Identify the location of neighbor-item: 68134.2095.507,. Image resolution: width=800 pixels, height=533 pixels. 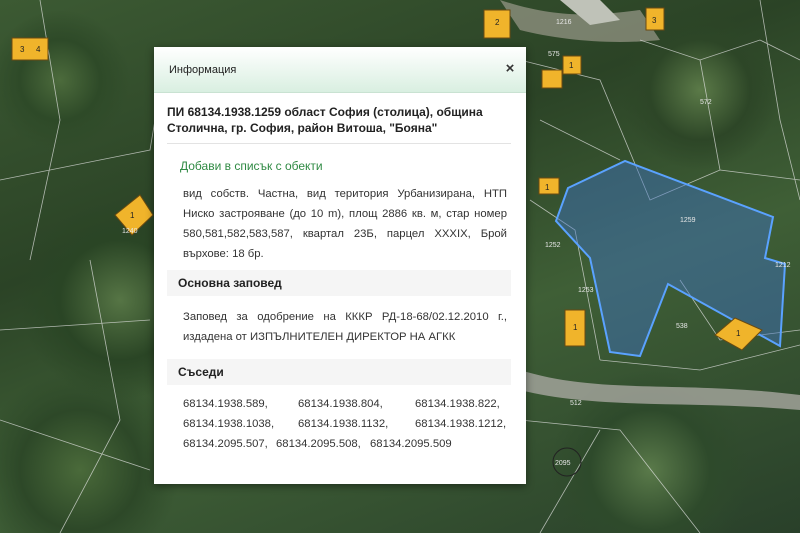
(229, 444).